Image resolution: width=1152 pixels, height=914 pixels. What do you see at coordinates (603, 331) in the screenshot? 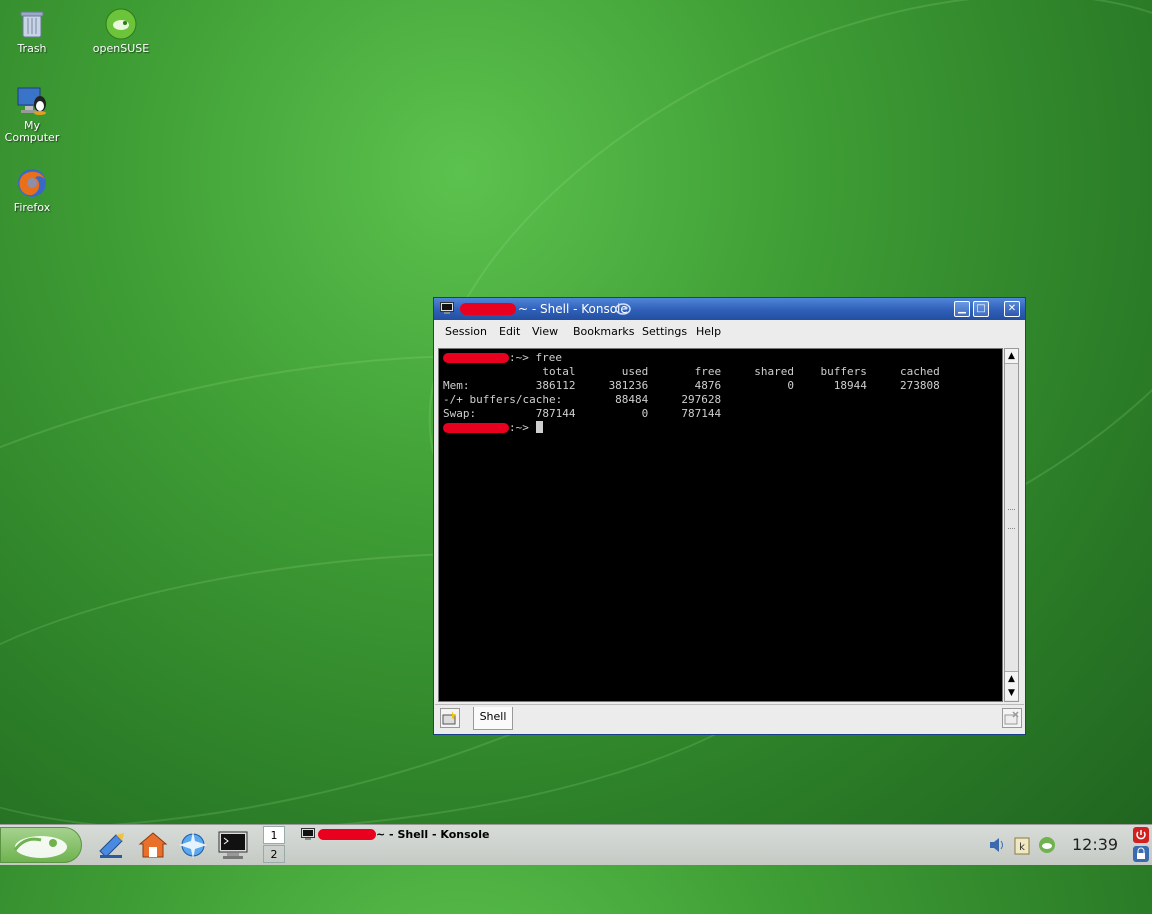
I see `menu-bookmarks: Bookmarks` at bounding box center [603, 331].